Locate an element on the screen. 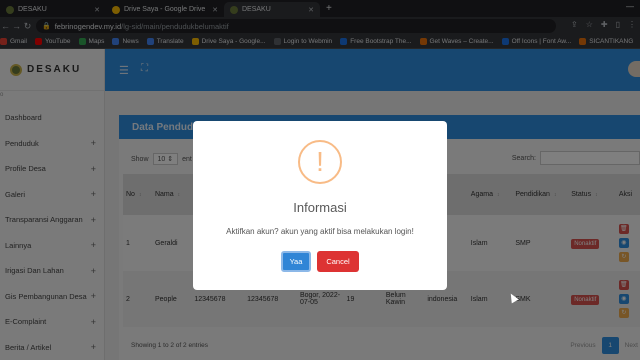  warning-icon: ! is located at coordinates (320, 162).